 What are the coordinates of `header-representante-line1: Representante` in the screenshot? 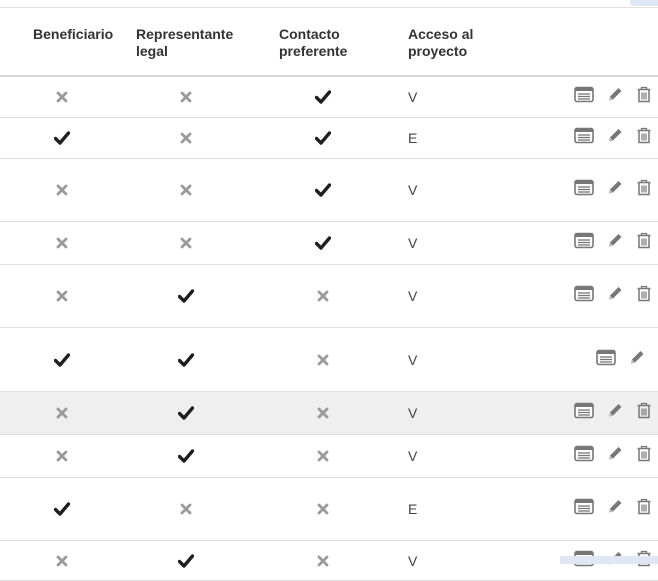 It's located at (185, 34).